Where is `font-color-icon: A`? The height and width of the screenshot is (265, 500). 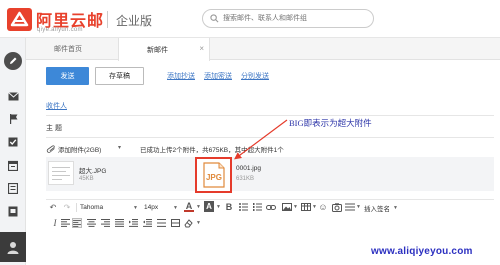 font-color-icon: A is located at coordinates (189, 206).